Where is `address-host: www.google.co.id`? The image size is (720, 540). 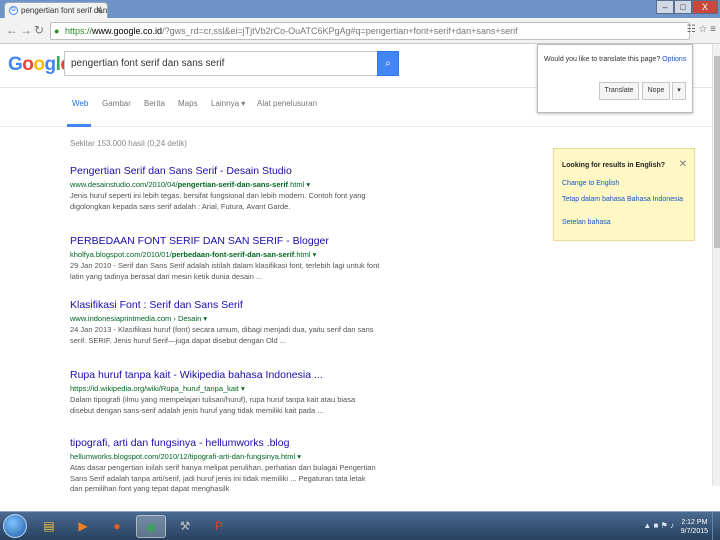
address-host: www.google.co.id is located at coordinates (127, 31).